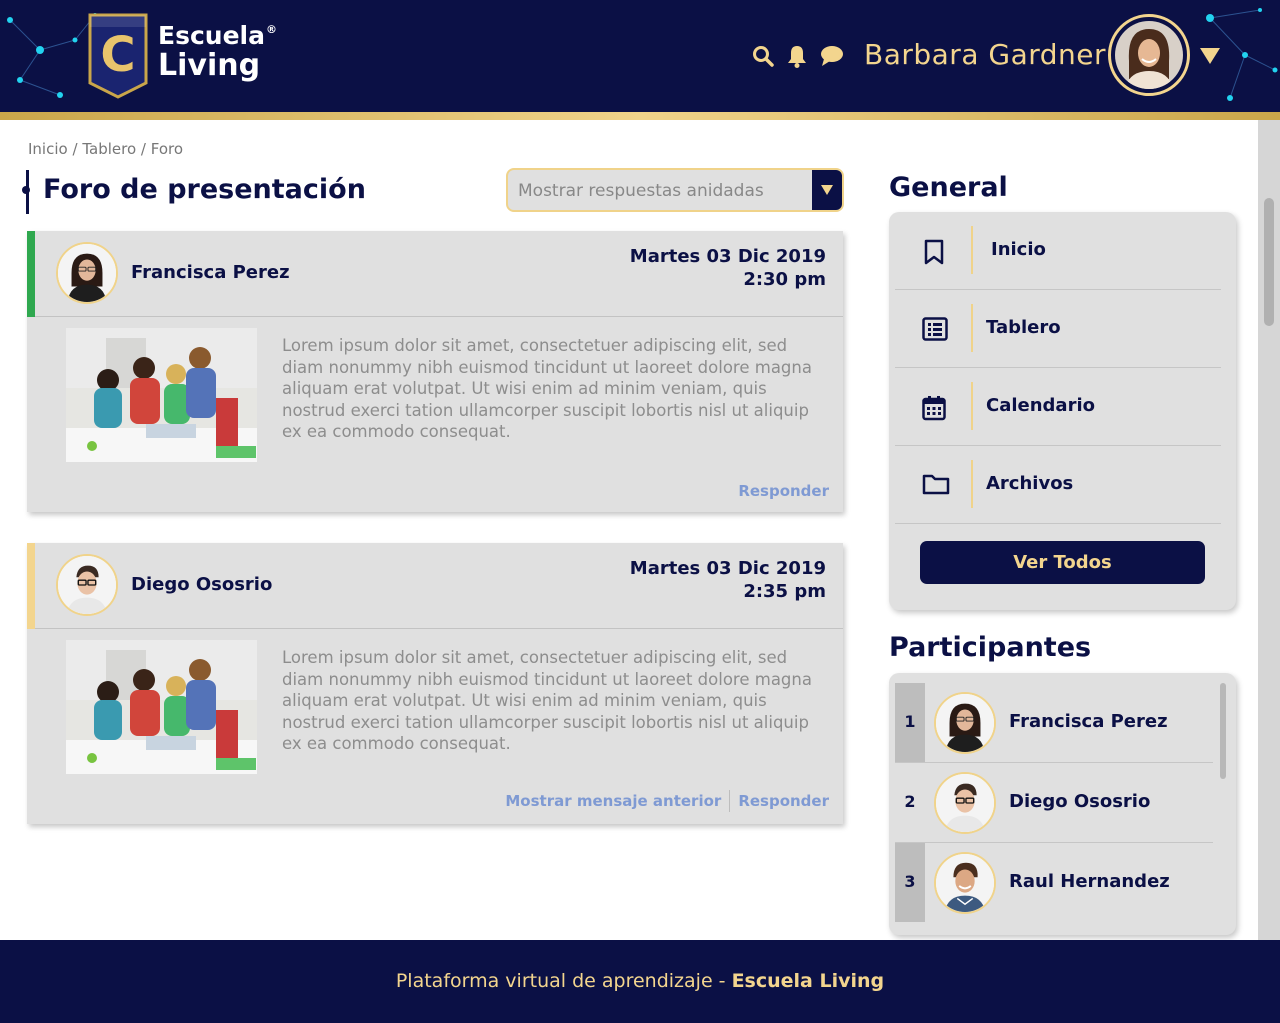  I want to click on post-actions: Responder, so click(783, 491).